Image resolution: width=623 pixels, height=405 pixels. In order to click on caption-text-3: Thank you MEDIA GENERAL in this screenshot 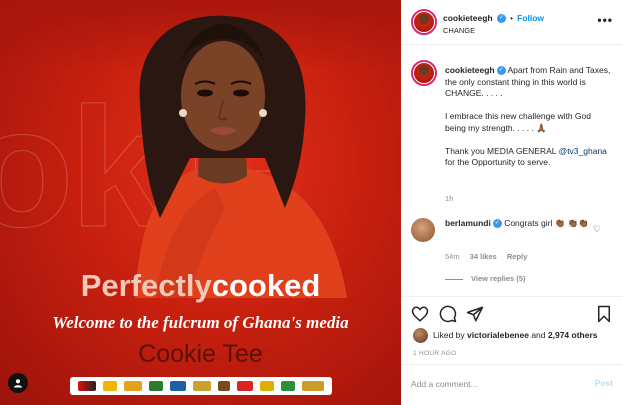, I will do `click(501, 150)`.